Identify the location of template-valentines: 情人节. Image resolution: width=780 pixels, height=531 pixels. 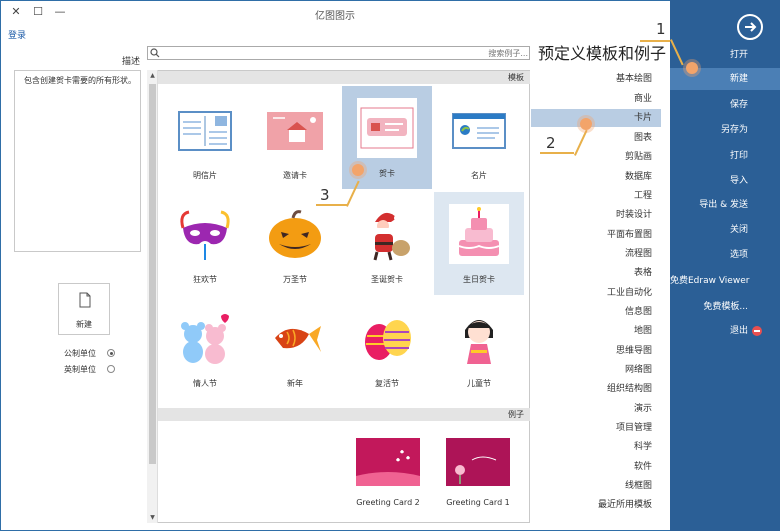
(205, 347).